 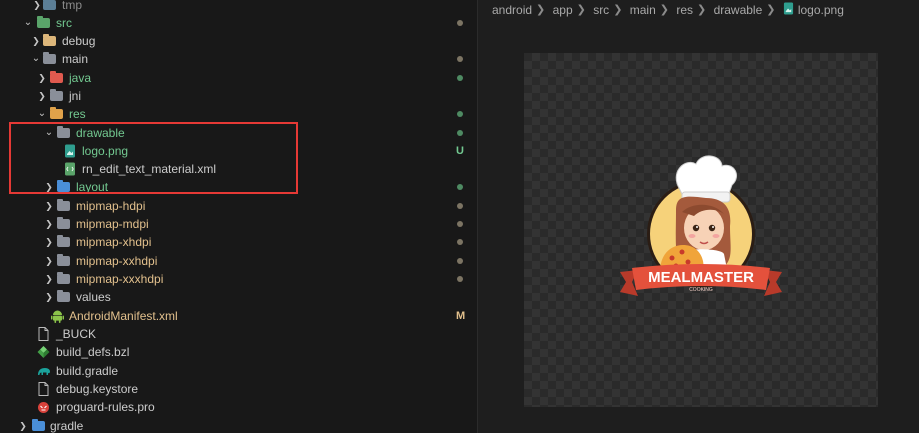 What do you see at coordinates (238, 224) in the screenshot?
I see `tree-folder-mipmap-mdpi: ❯ mipmap-mdpi` at bounding box center [238, 224].